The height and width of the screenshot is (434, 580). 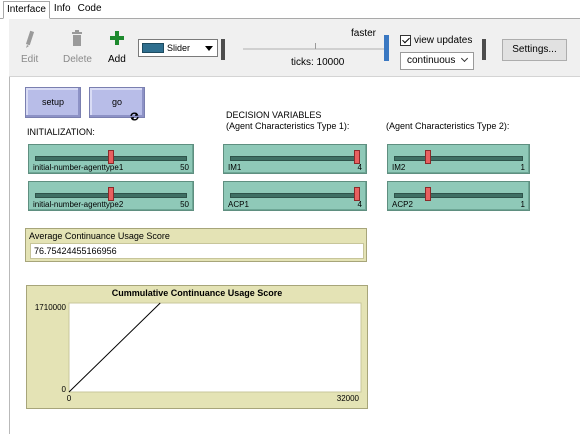 What do you see at coordinates (64, 389) in the screenshot?
I see `y-tick-label-min: 0` at bounding box center [64, 389].